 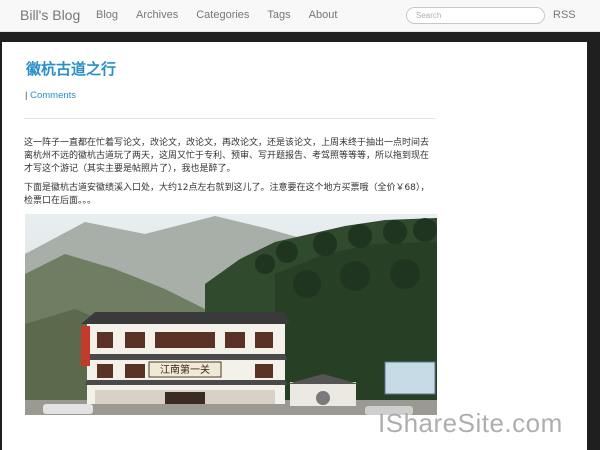 What do you see at coordinates (185, 369) in the screenshot?
I see `gate-sign-text: 江南第一关` at bounding box center [185, 369].